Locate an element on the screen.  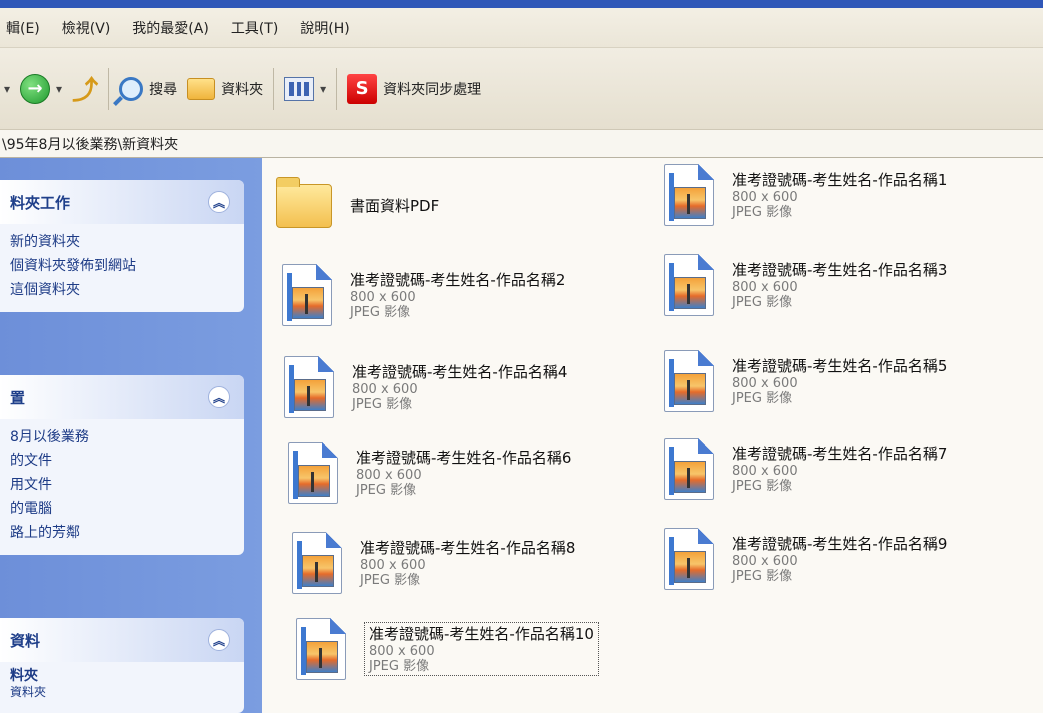
folder-item: 書面資料PDF is located at coordinates (358, 202).